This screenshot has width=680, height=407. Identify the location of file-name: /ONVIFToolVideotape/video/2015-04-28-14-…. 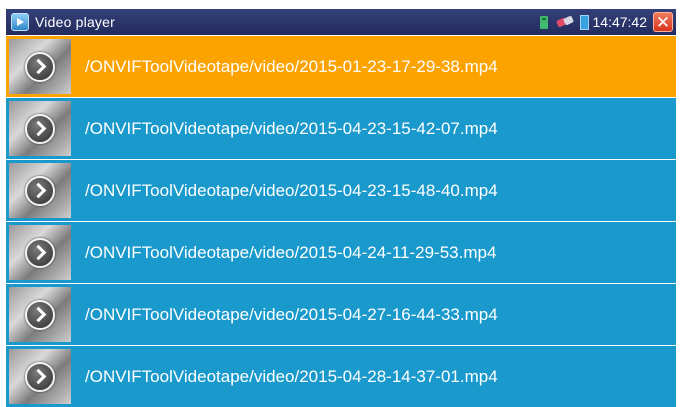
(291, 376).